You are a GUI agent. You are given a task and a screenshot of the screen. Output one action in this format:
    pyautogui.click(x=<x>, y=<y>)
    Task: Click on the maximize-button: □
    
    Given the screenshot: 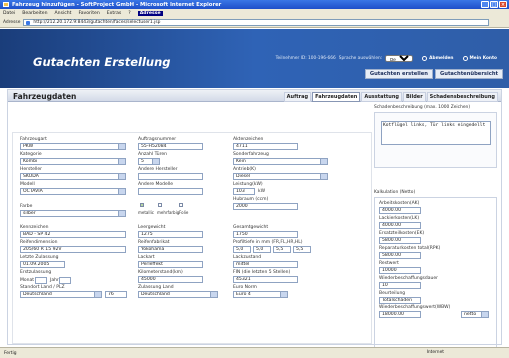 What is the action you would take?
    pyautogui.click(x=494, y=4)
    